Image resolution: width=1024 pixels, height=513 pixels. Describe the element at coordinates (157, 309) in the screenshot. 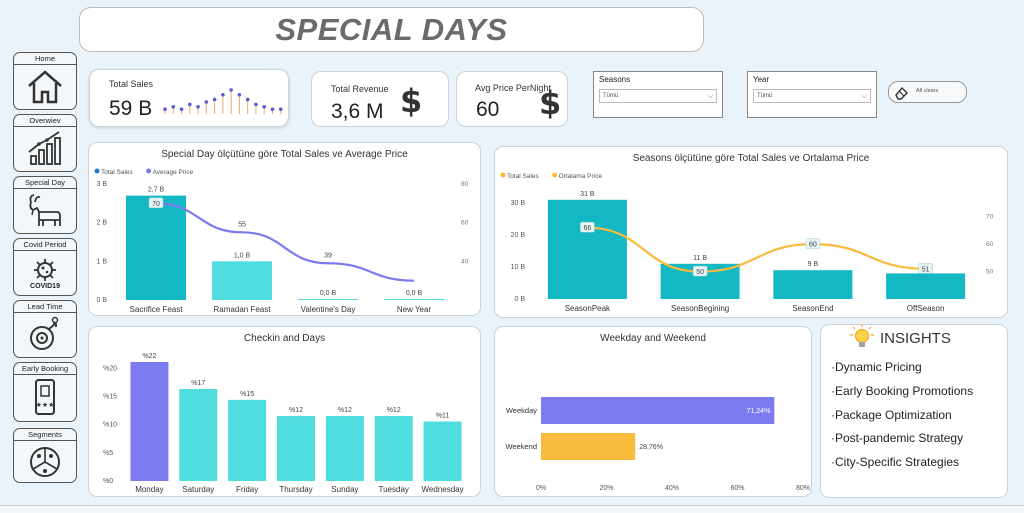

I see `x-tick-label: Sacrifice Feast` at that location.